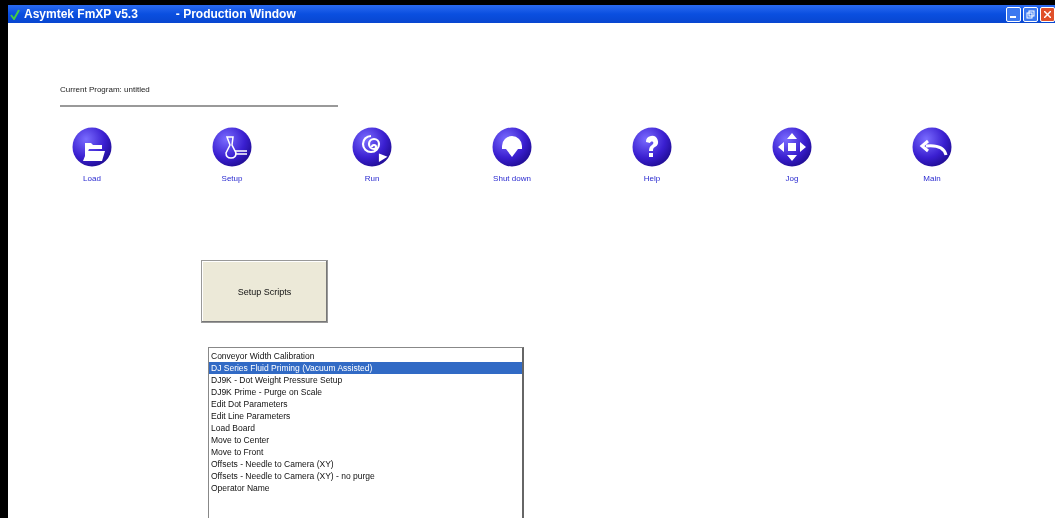 The height and width of the screenshot is (518, 1055). What do you see at coordinates (365, 368) in the screenshot?
I see `list-item: DJ Series Fluid Priming (Vacuum Assisted)` at bounding box center [365, 368].